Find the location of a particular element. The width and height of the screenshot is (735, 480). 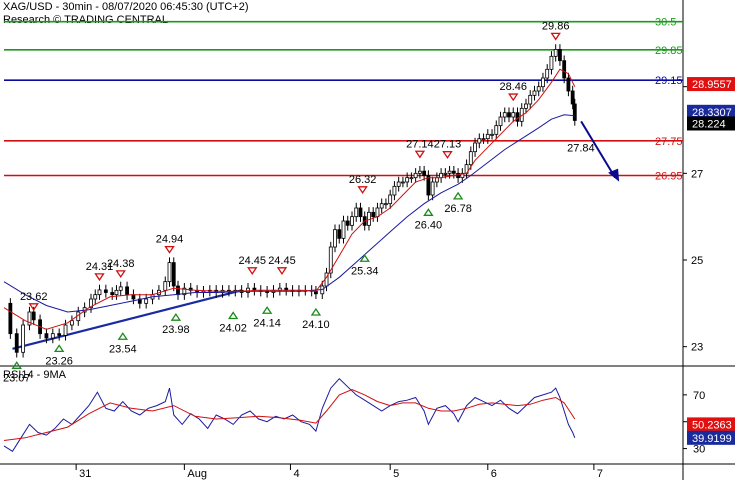

support-label-9: 26.78 is located at coordinates (458, 209).